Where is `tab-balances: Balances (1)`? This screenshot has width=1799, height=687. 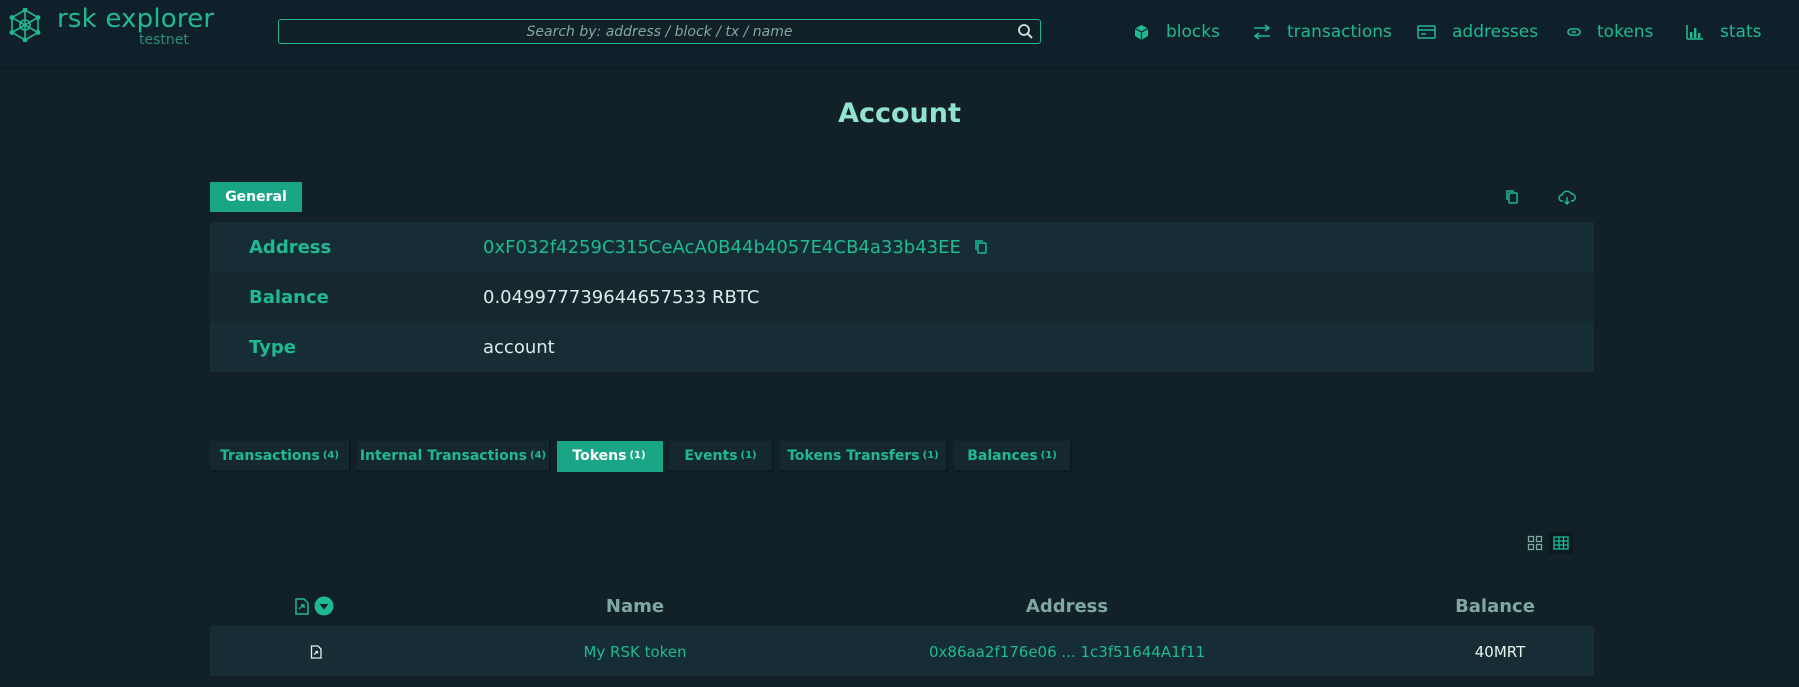 tab-balances: Balances (1) is located at coordinates (1013, 456).